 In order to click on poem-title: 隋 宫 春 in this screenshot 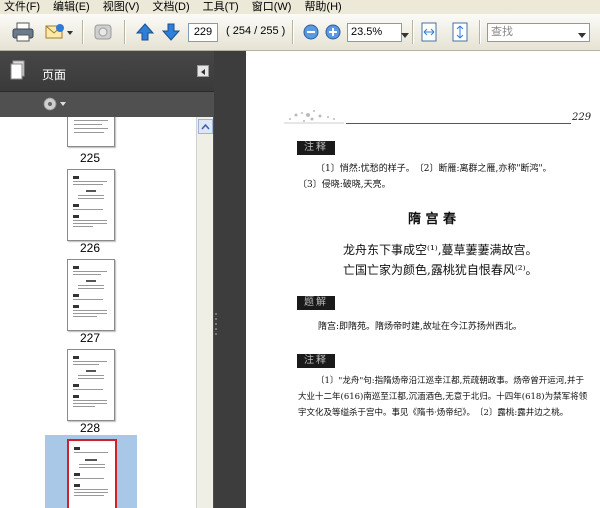, I will do `click(432, 219)`.